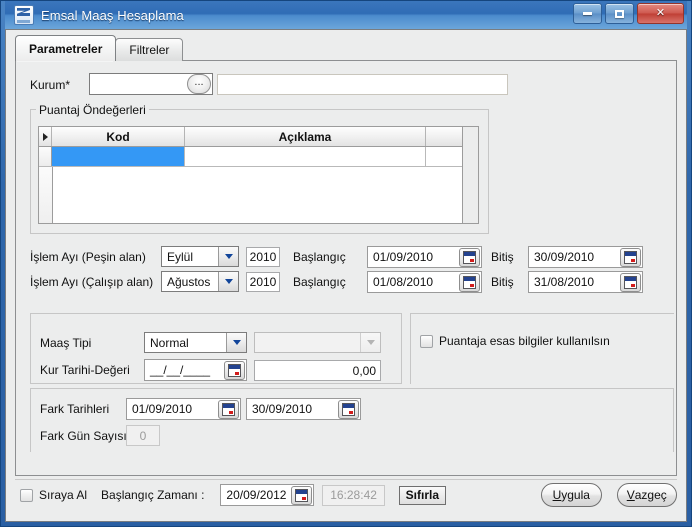 This screenshot has width=692, height=527. Describe the element at coordinates (424, 257) in the screenshot. I see `islem-ayi-pesin-start-date: 01/09/2010` at that location.